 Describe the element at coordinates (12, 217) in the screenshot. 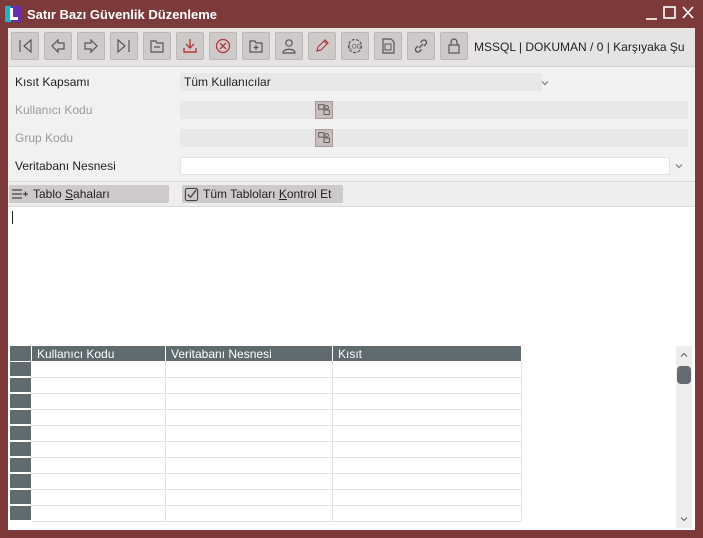

I see `text-caret` at that location.